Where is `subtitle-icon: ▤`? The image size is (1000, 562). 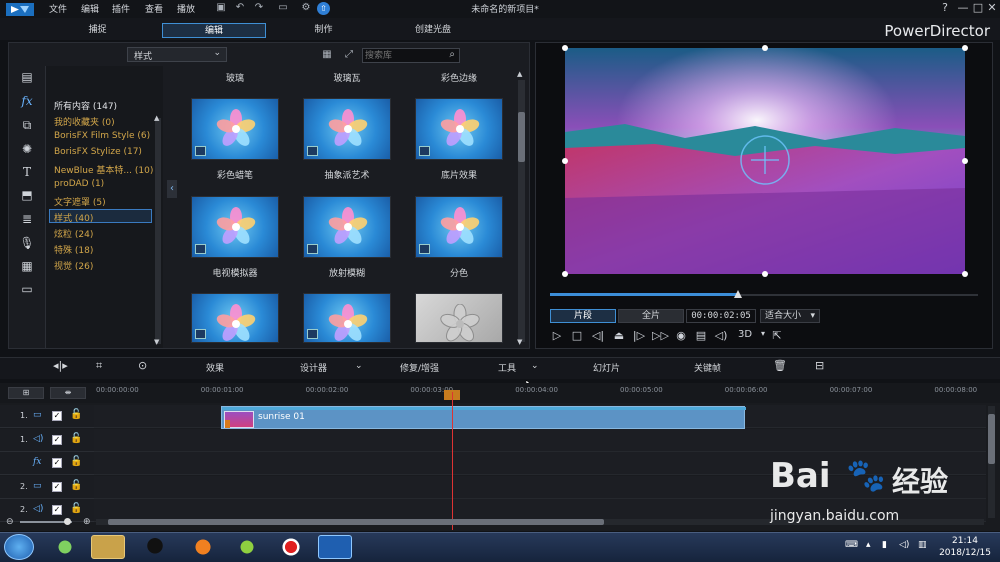 subtitle-icon: ▤ is located at coordinates (701, 336).